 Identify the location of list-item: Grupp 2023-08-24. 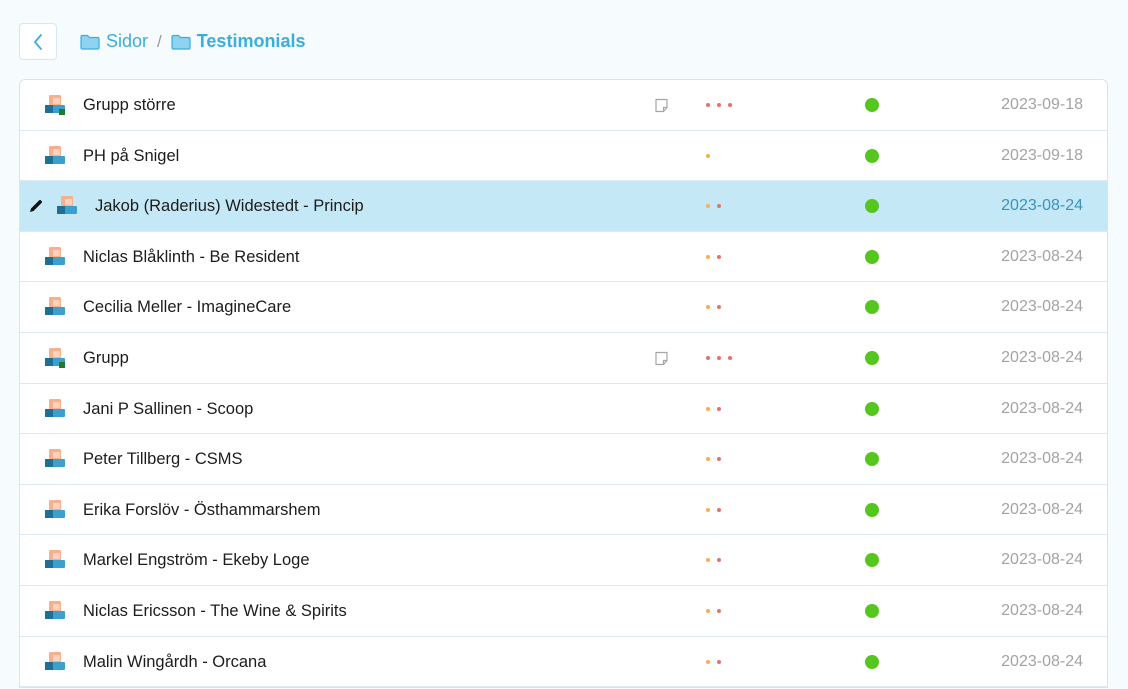
(563, 358).